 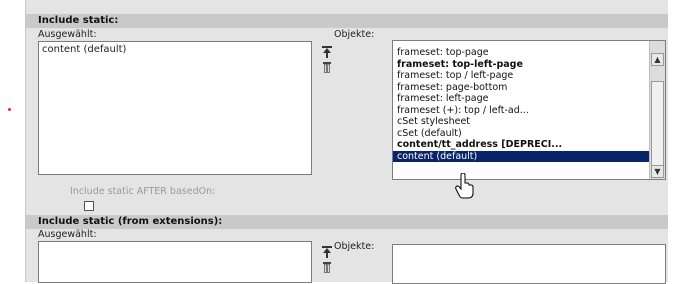 I want to click on objects-list-item: frameset: top / left-page, so click(x=529, y=76).